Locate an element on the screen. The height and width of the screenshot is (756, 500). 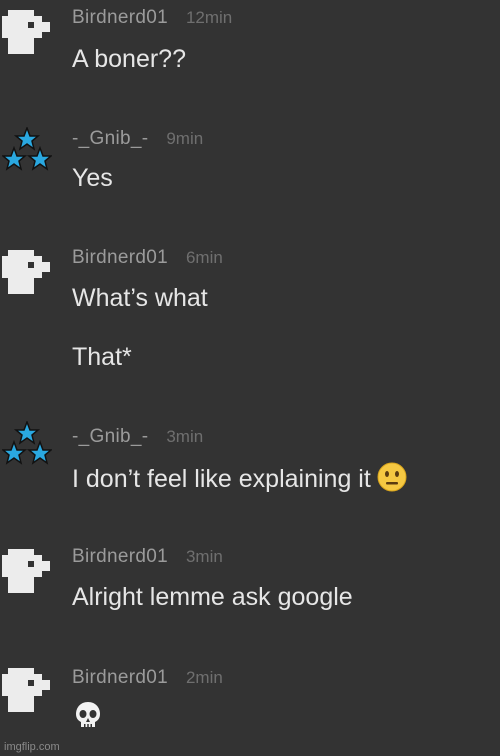
timestamp: 9min is located at coordinates (185, 138).